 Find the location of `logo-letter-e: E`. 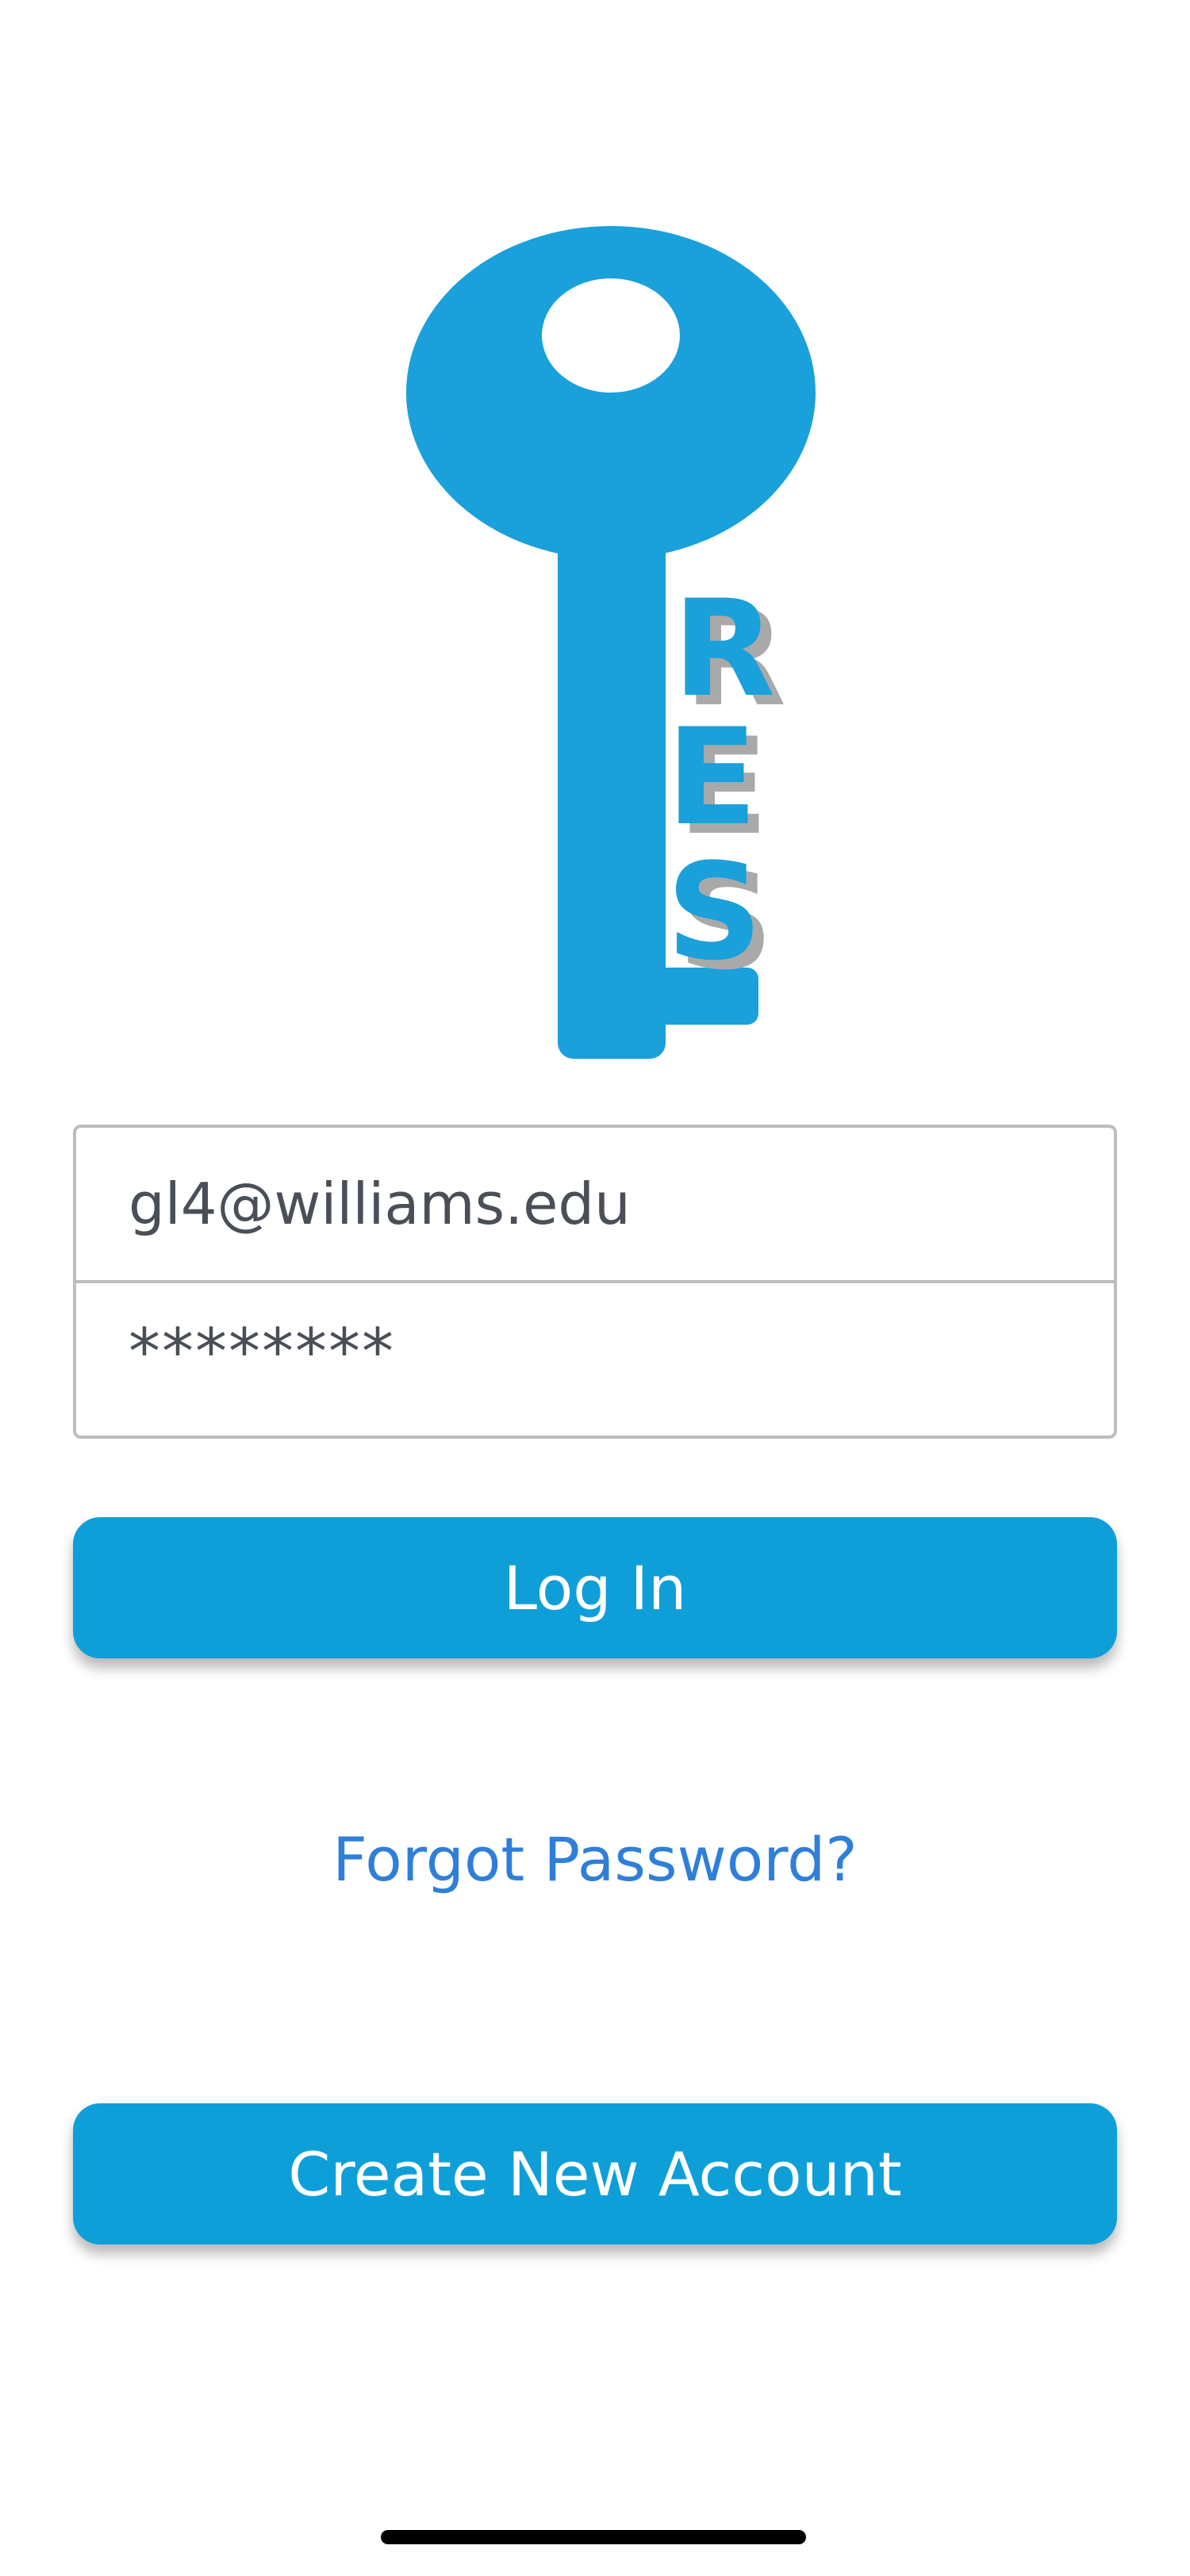

logo-letter-e: E is located at coordinates (712, 777).